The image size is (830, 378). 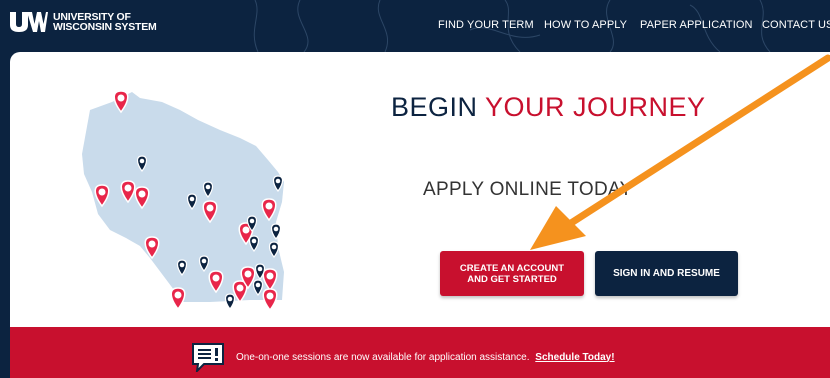 I want to click on nav-find-your-term: FIND YOUR TERM, so click(x=486, y=25).